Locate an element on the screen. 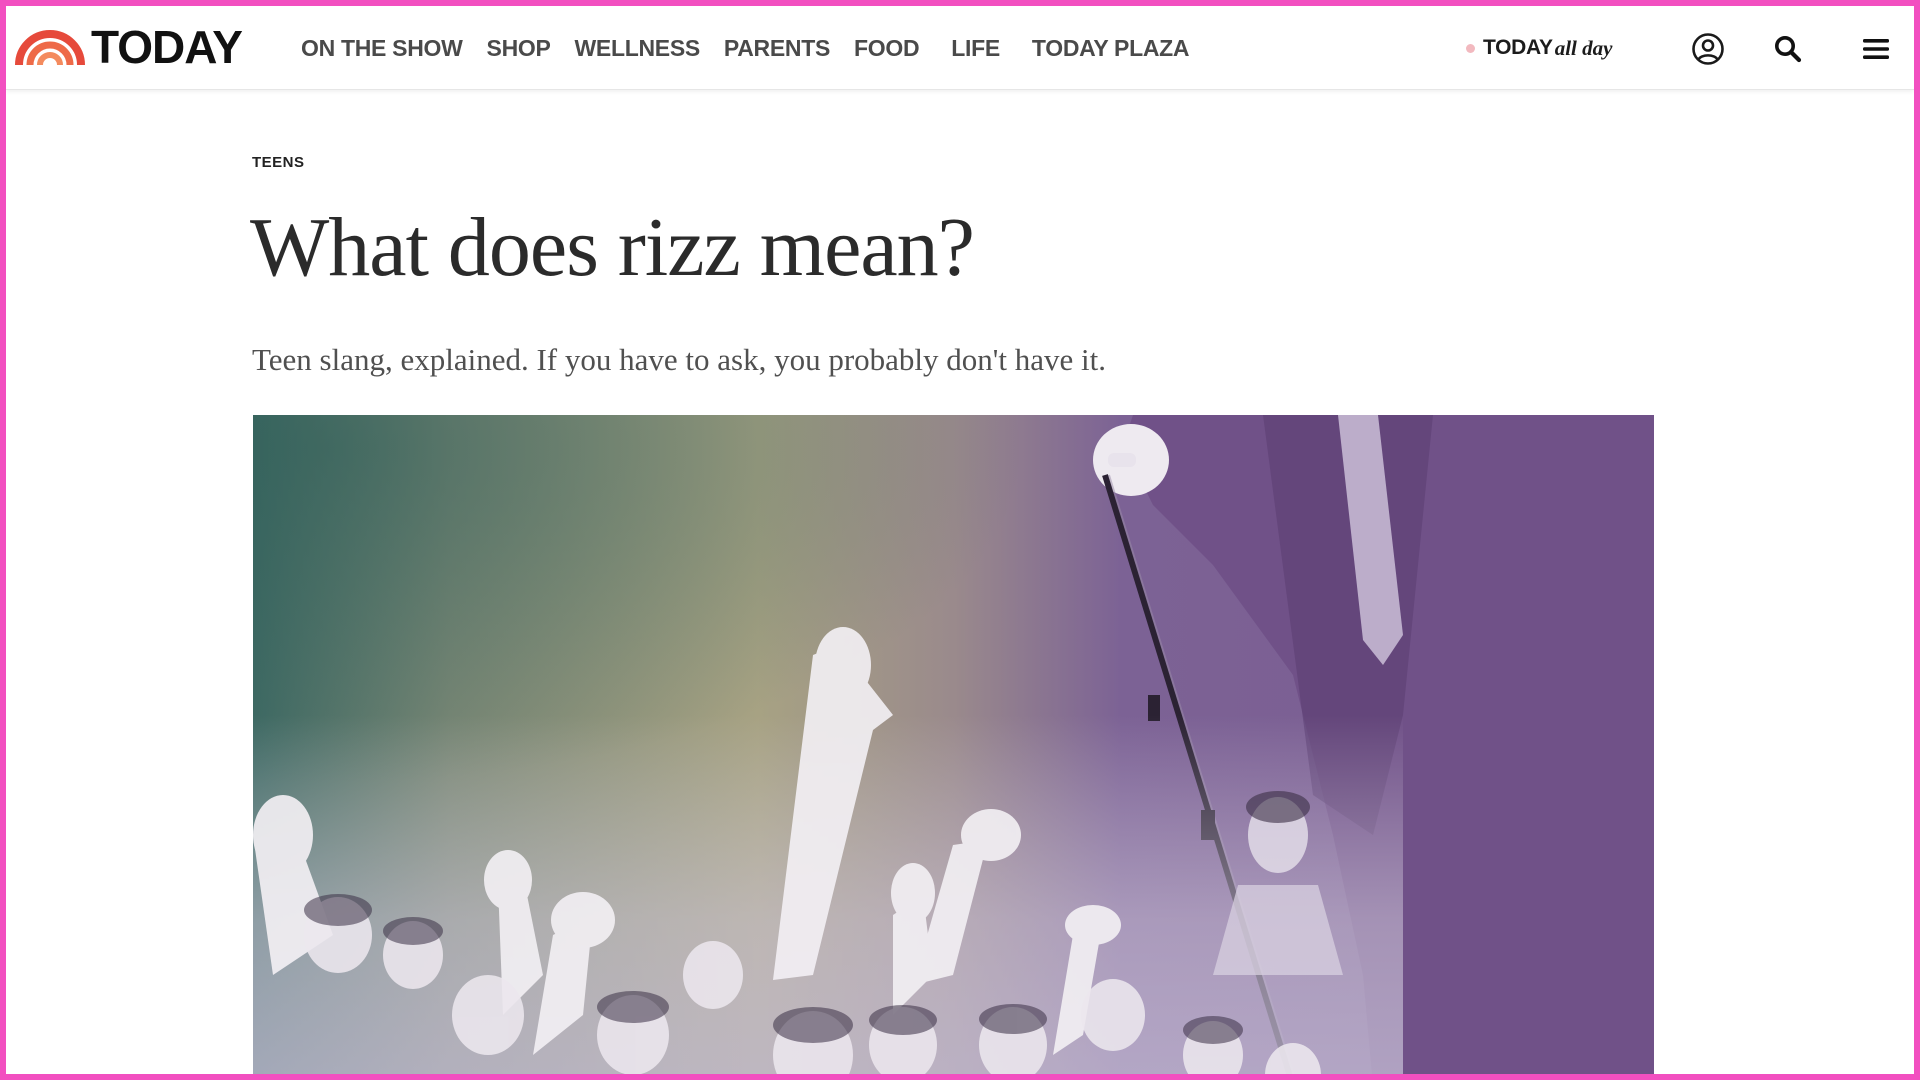 Image resolution: width=1920 pixels, height=1080 pixels. hamburger-menu-icon is located at coordinates (1876, 49).